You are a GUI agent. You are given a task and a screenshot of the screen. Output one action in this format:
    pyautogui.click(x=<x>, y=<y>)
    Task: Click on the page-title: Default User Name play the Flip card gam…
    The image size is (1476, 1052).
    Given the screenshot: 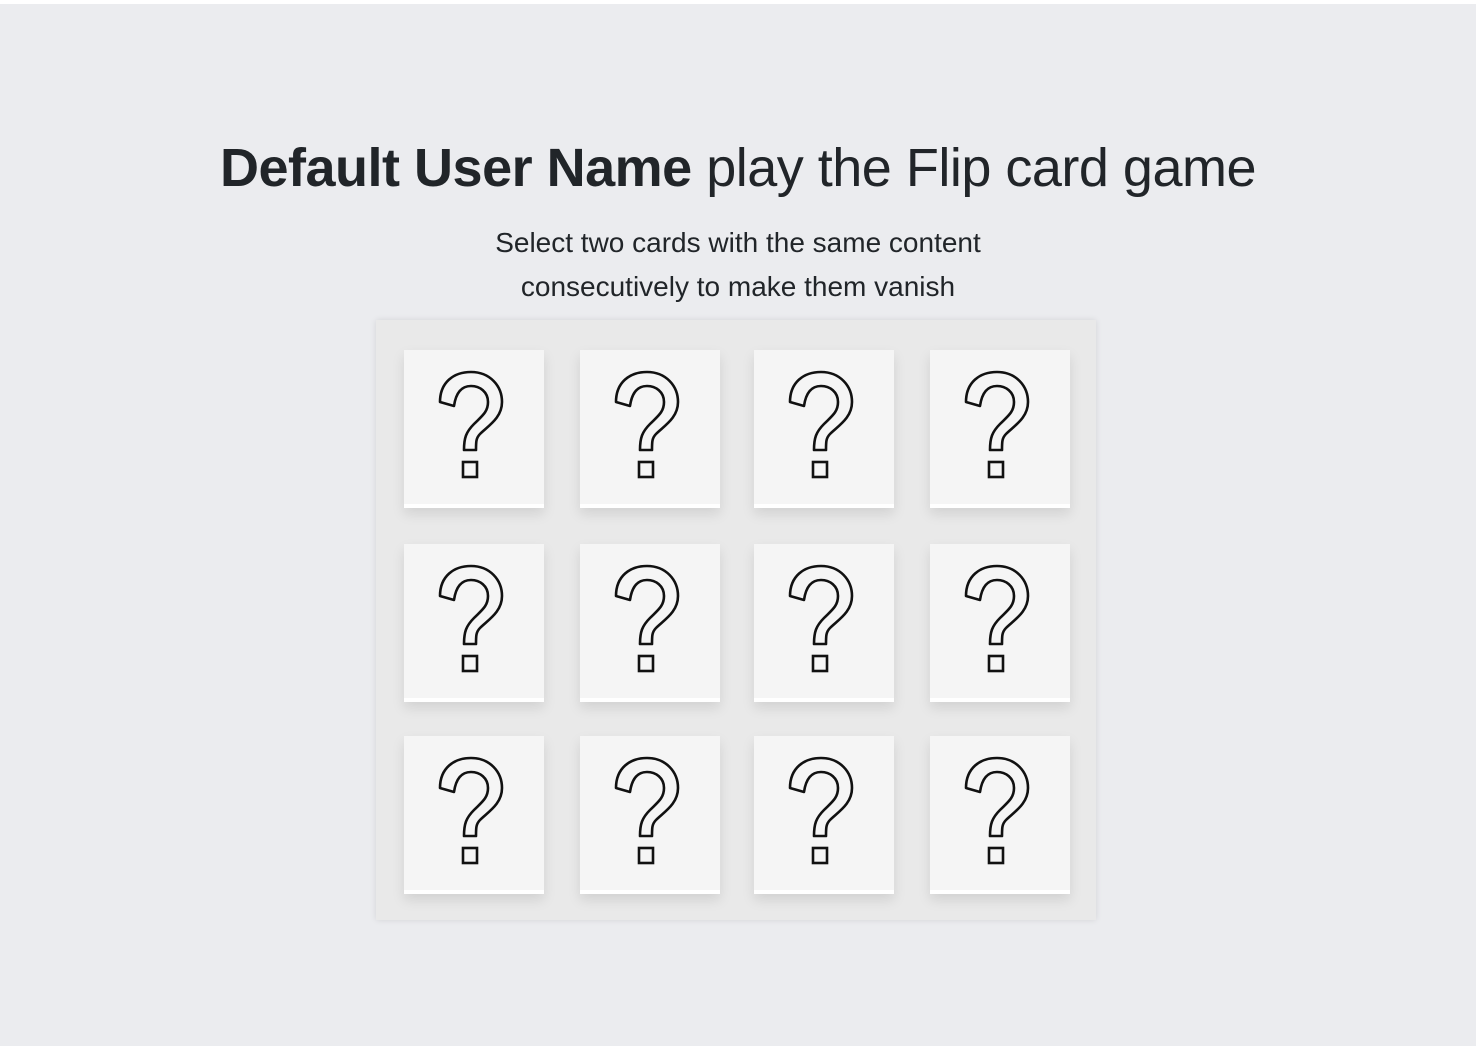 What is the action you would take?
    pyautogui.click(x=738, y=168)
    